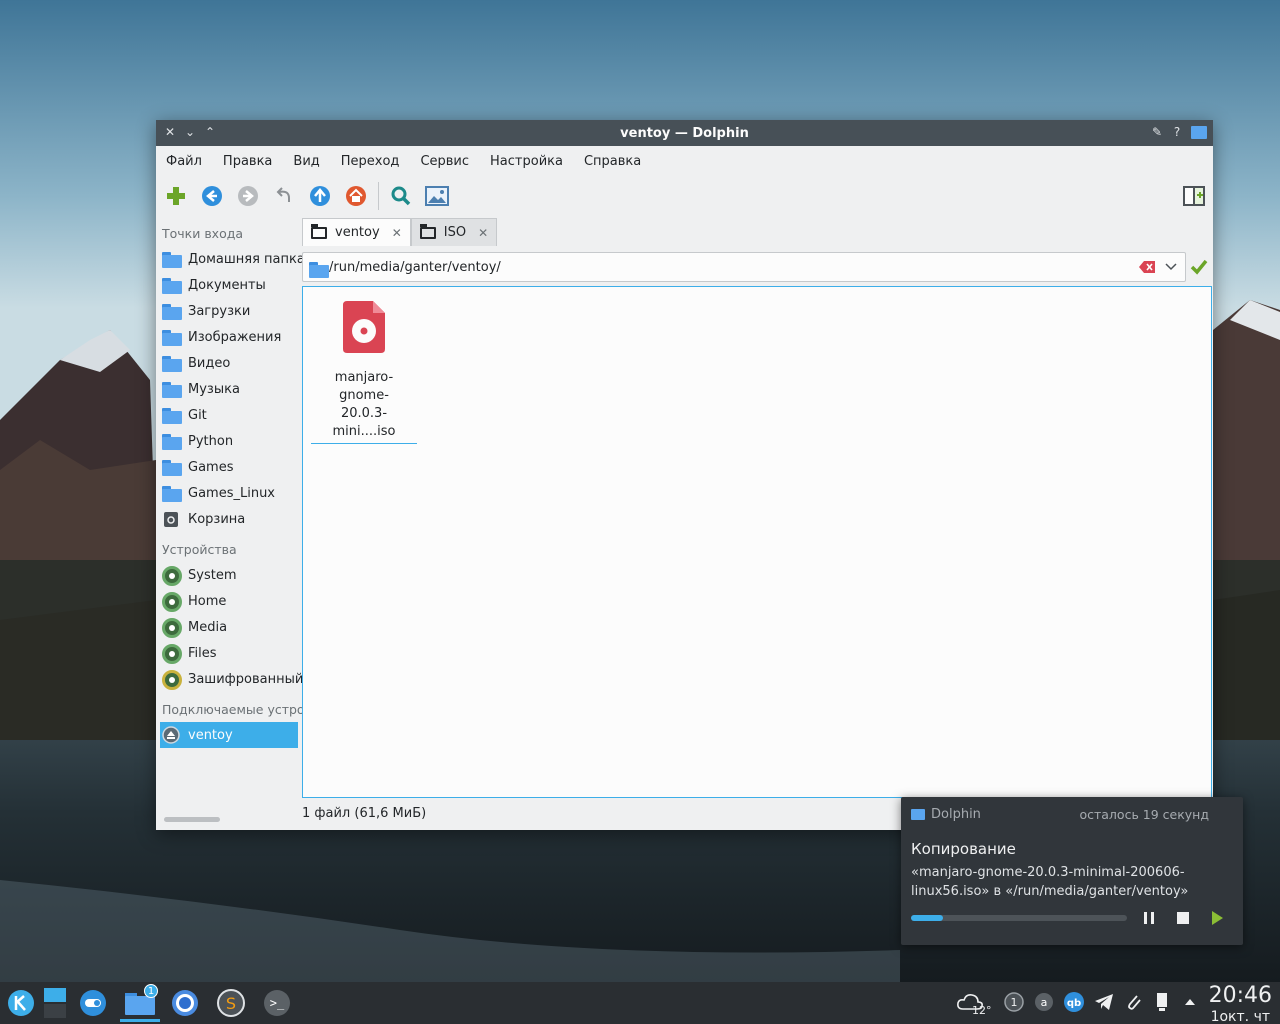 The height and width of the screenshot is (1024, 1280). Describe the element at coordinates (1157, 132) in the screenshot. I see `pin-icon: ✎` at that location.